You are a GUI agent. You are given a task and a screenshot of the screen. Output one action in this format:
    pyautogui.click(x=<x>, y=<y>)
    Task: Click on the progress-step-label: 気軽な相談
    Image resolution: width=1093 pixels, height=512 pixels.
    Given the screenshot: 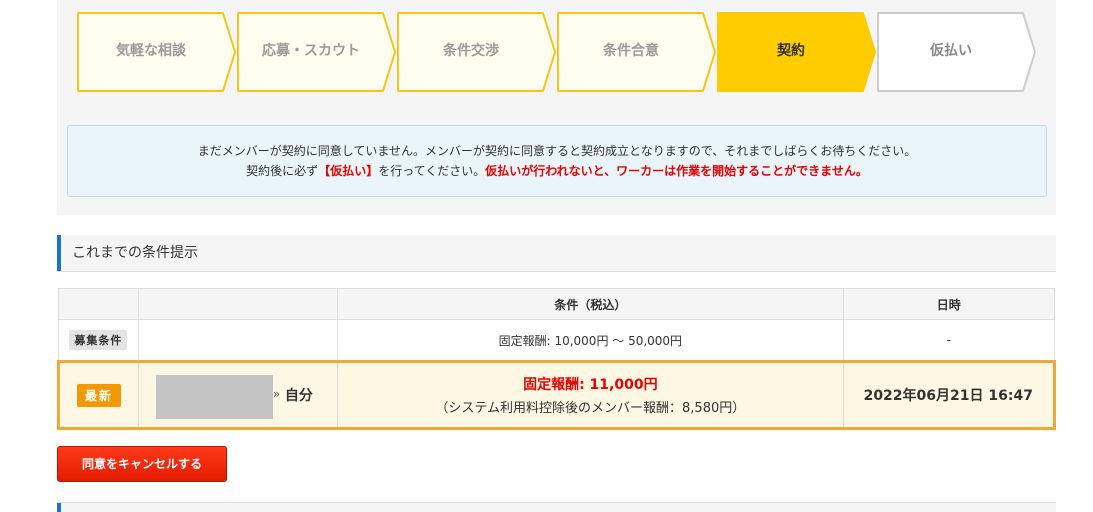 What is the action you would take?
    pyautogui.click(x=151, y=51)
    